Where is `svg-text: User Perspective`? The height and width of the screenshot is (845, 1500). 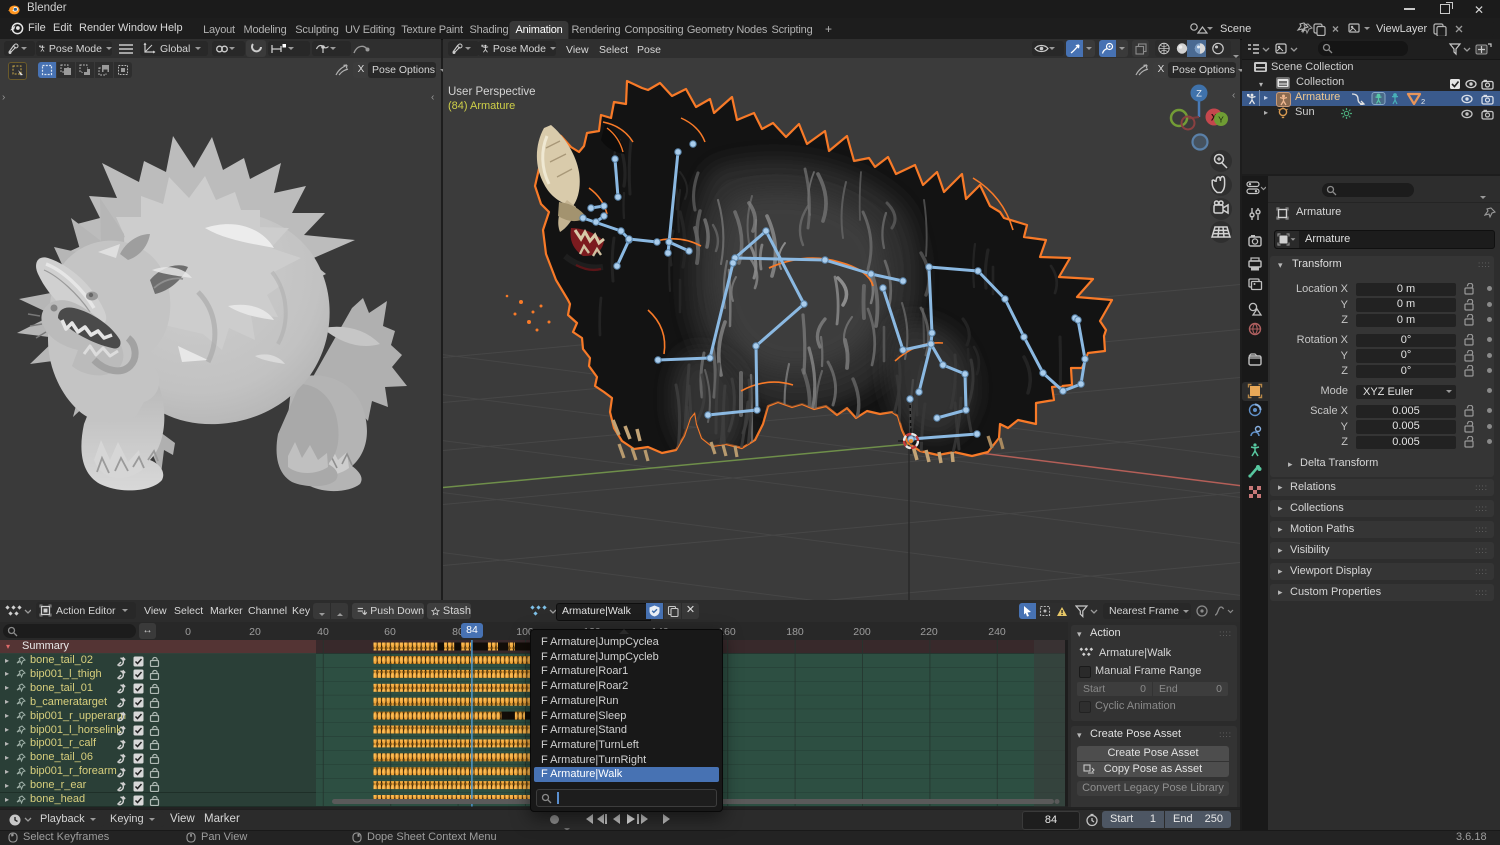 svg-text: User Perspective is located at coordinates (492, 92).